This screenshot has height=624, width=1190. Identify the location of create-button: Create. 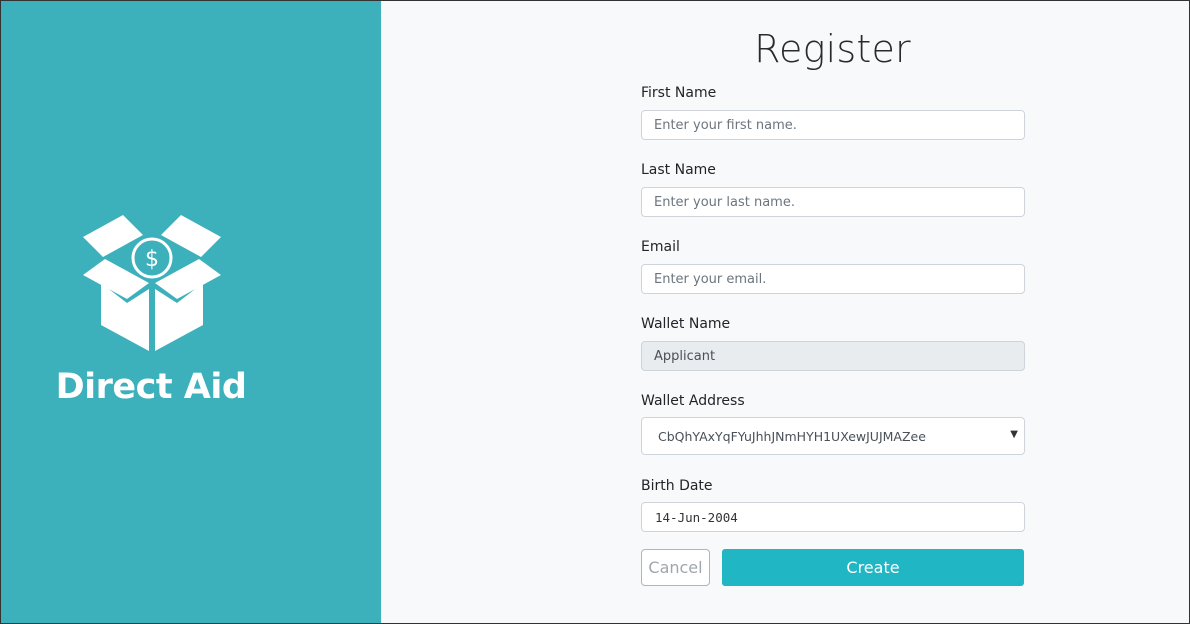
(873, 567).